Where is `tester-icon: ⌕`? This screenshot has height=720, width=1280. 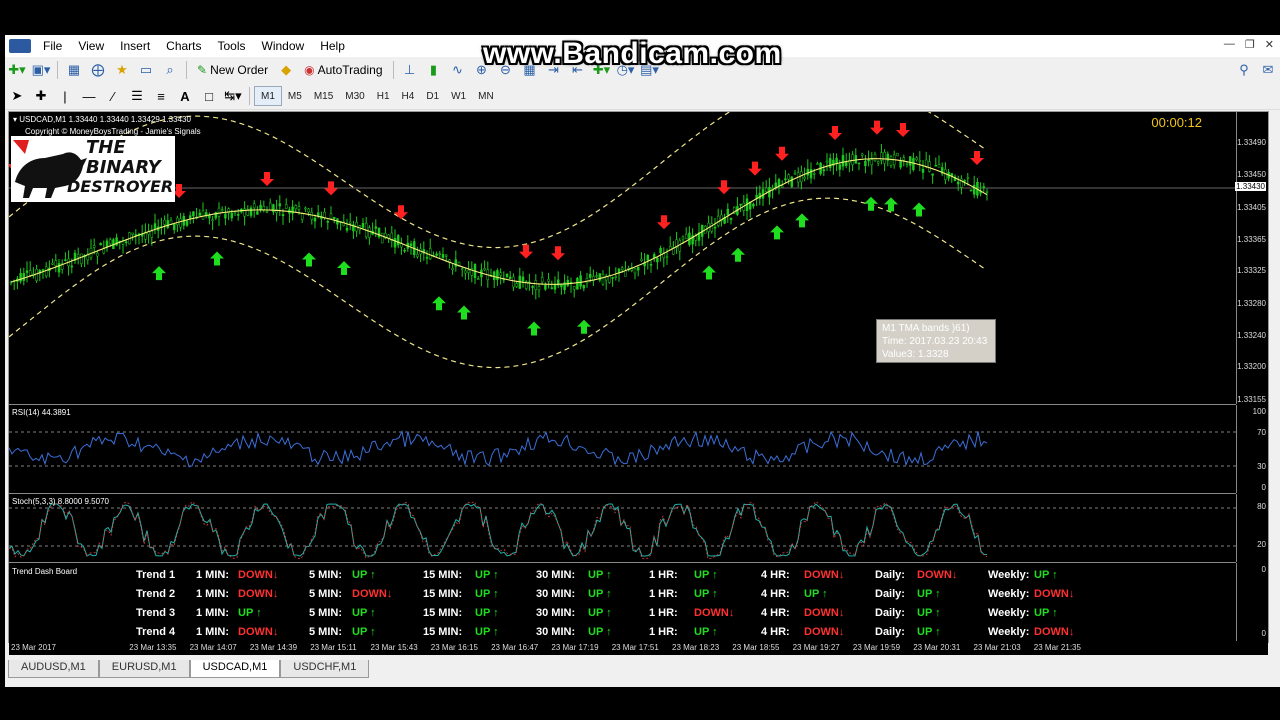 tester-icon: ⌕ is located at coordinates (170, 70).